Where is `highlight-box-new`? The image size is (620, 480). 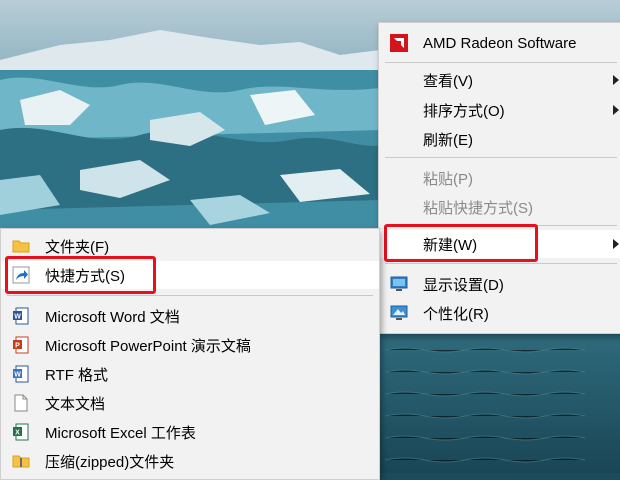 highlight-box-new is located at coordinates (461, 243).